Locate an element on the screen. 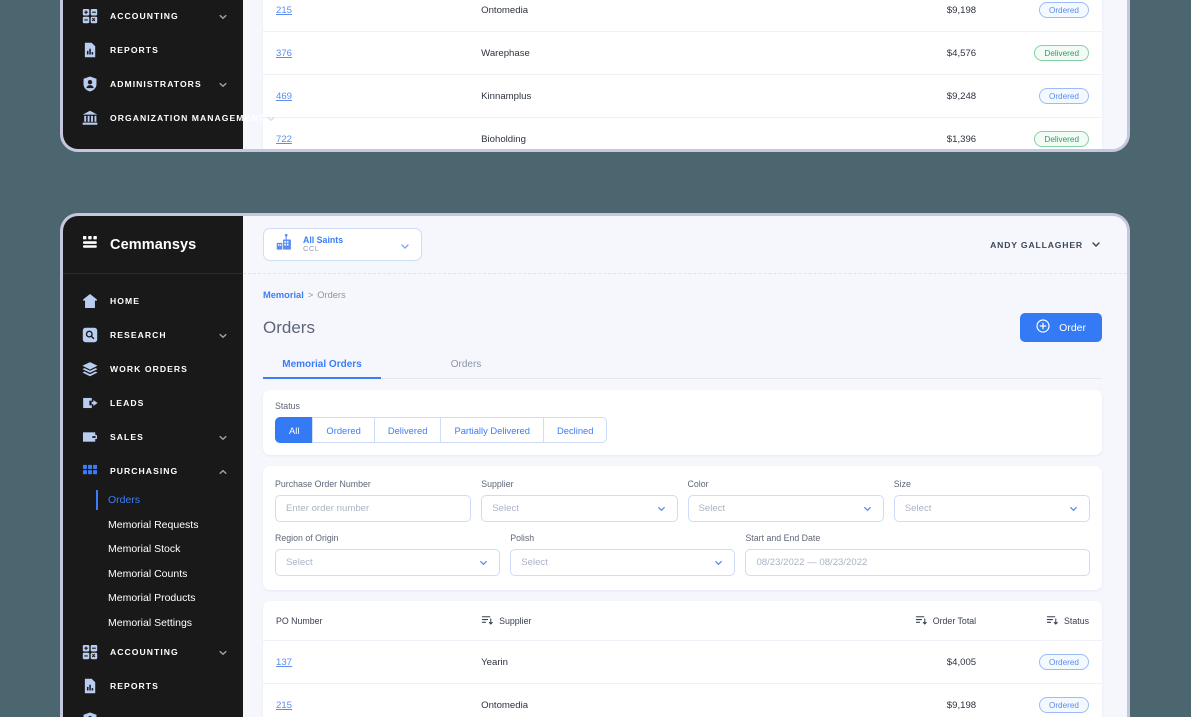 The height and width of the screenshot is (717, 1191). sidebar-item-label: SALES is located at coordinates (127, 437).